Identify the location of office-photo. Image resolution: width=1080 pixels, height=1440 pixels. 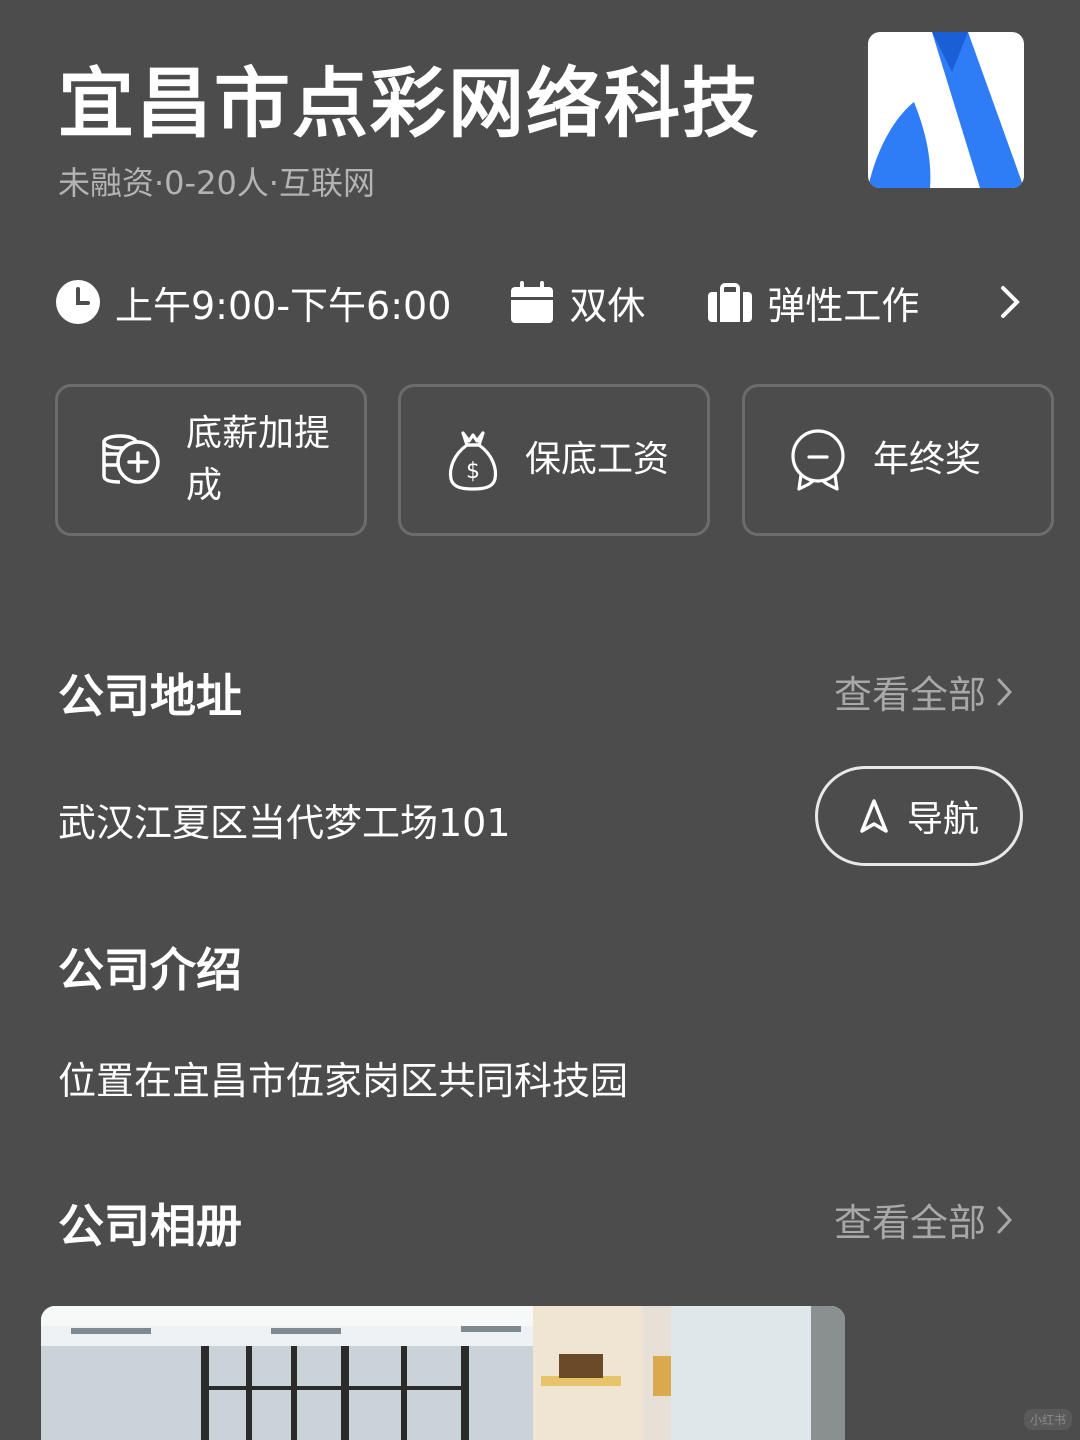
(443, 1373).